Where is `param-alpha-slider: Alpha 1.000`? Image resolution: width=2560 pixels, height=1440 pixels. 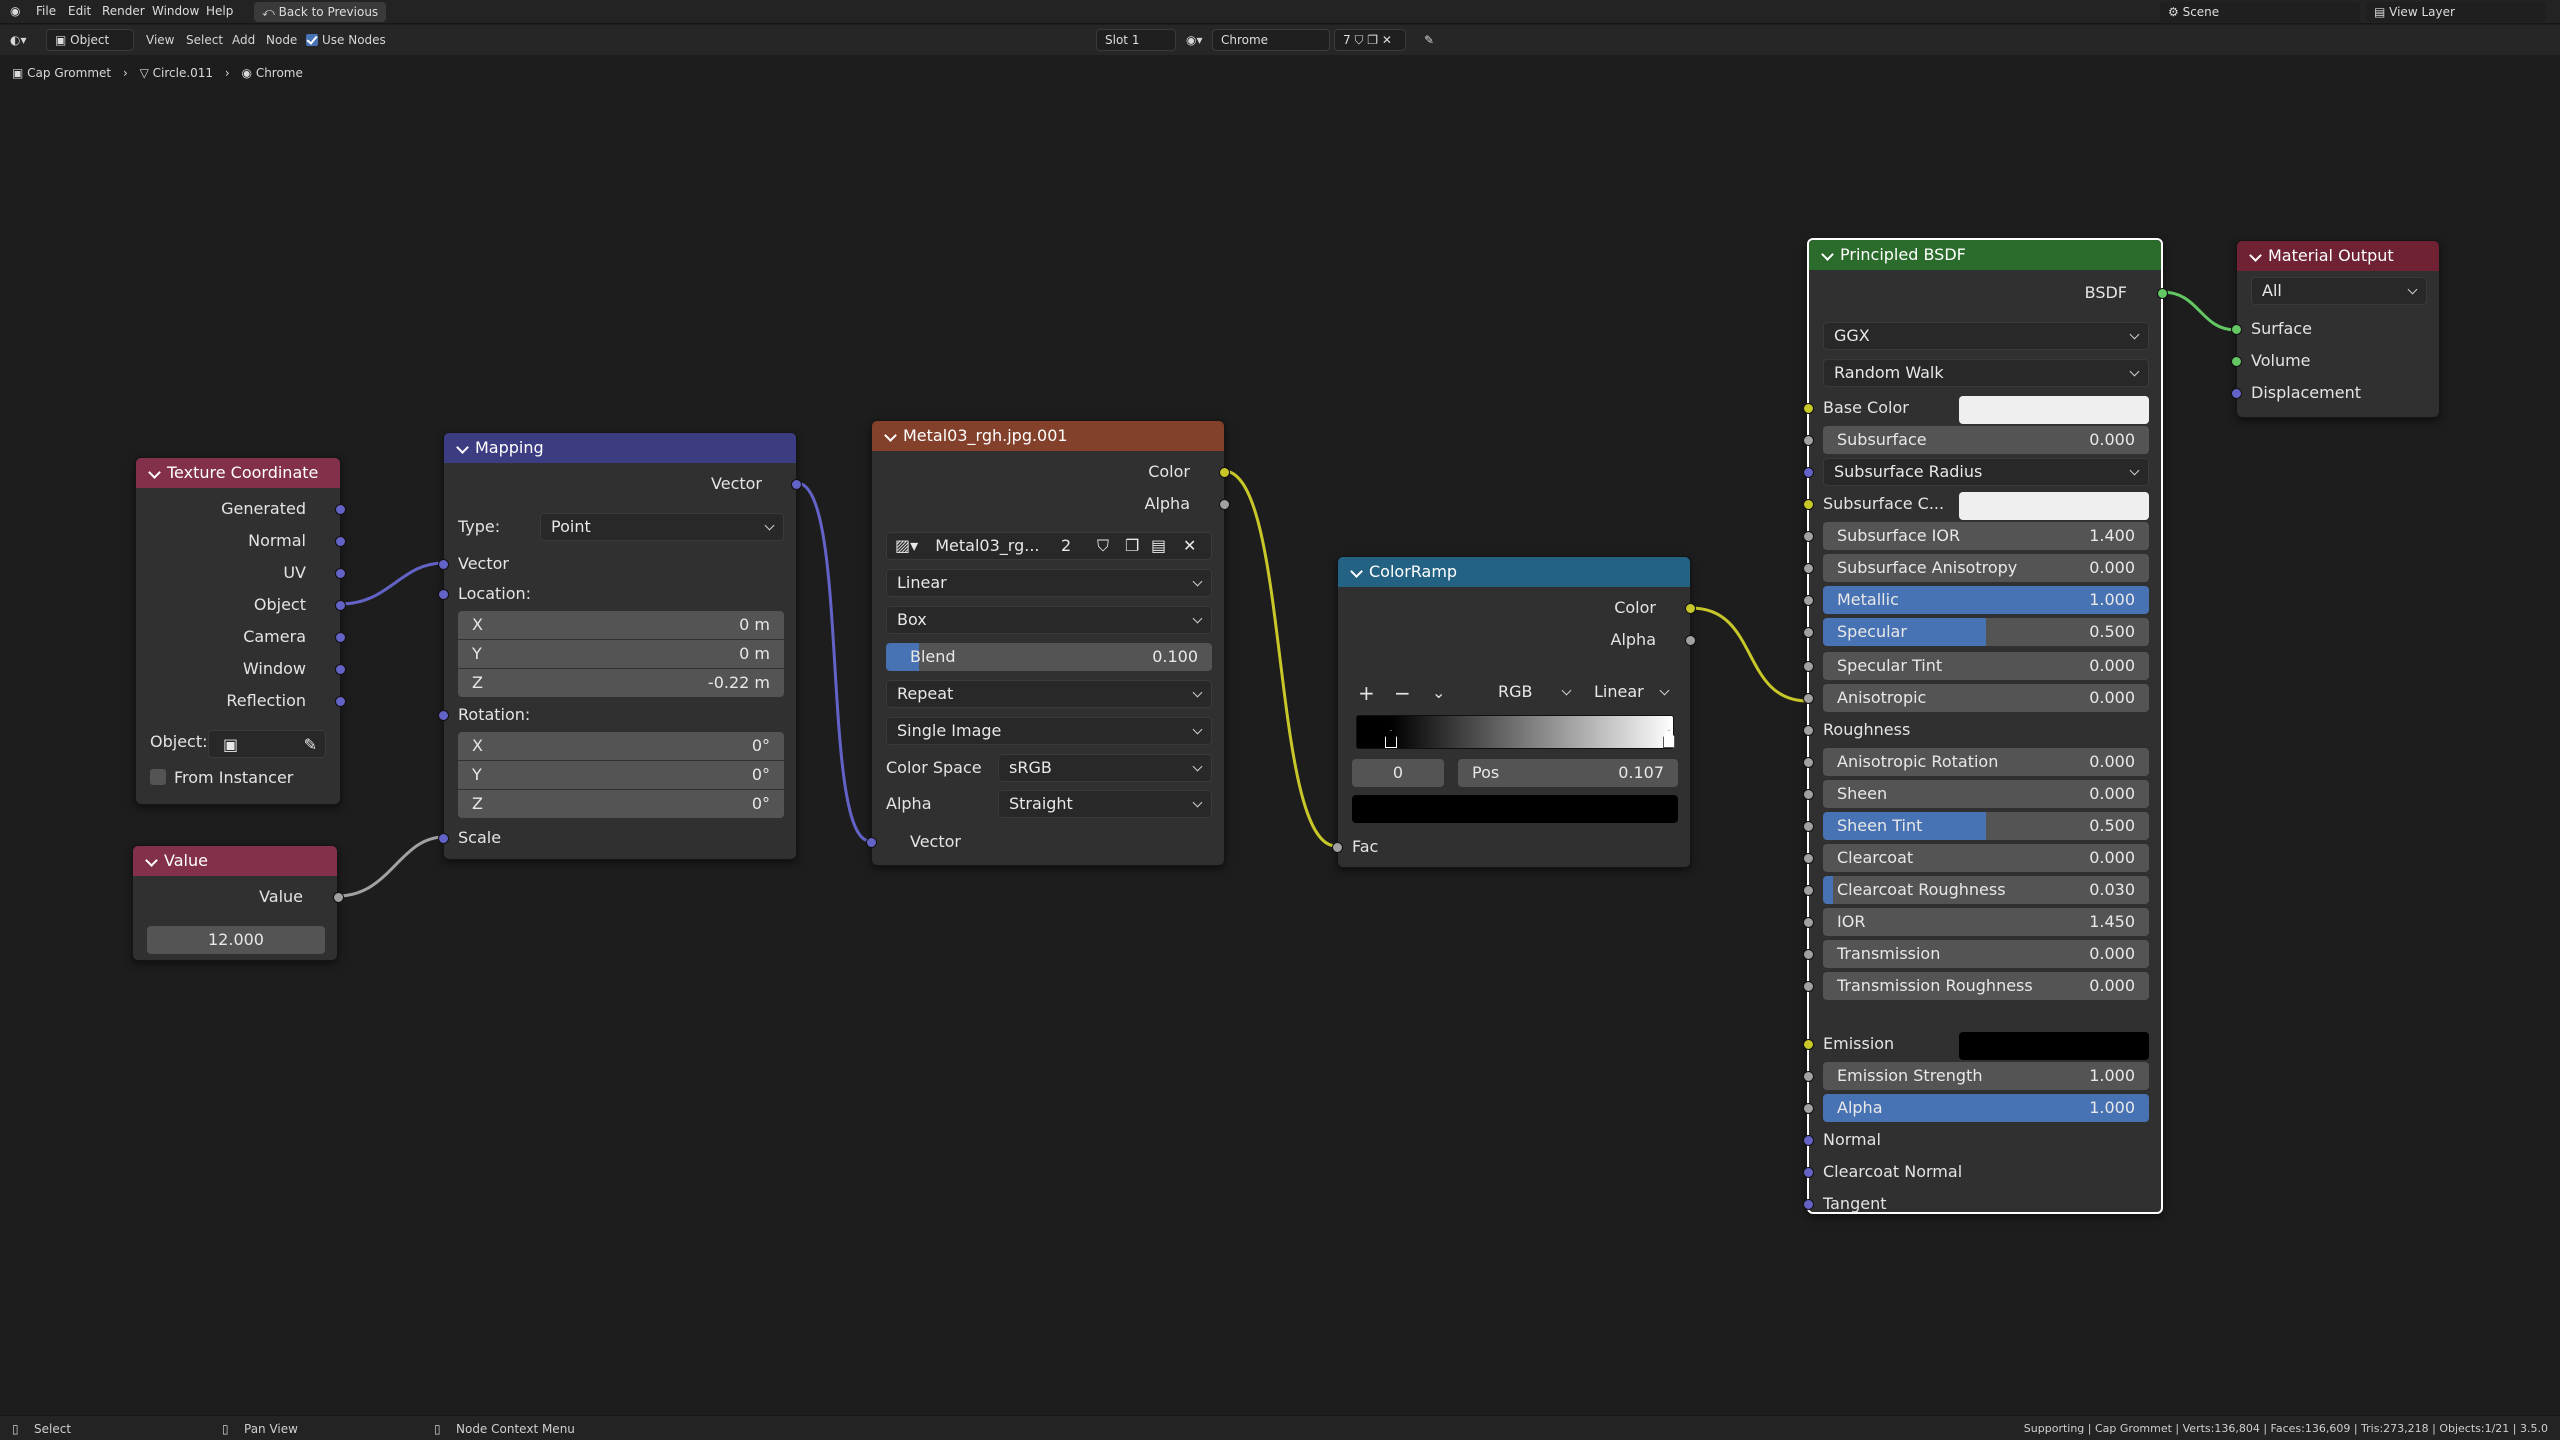 param-alpha-slider: Alpha 1.000 is located at coordinates (1986, 1108).